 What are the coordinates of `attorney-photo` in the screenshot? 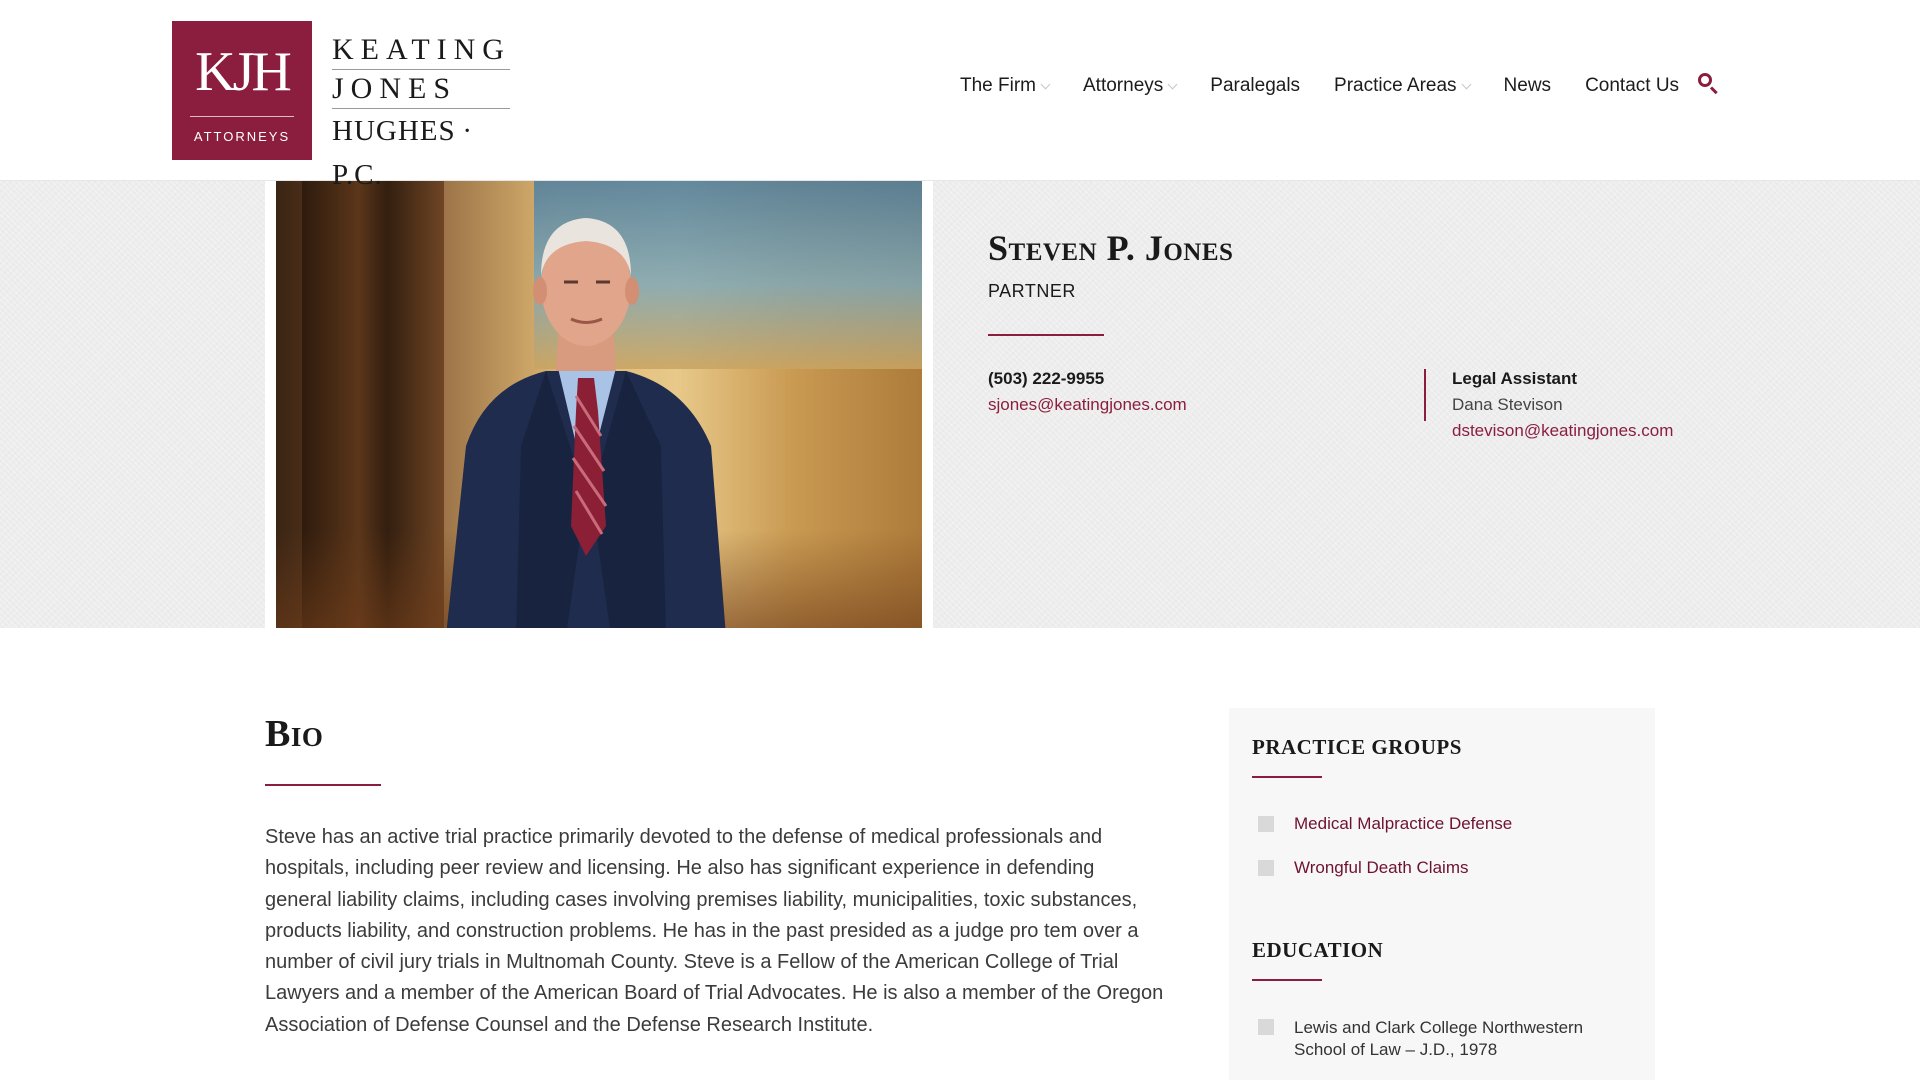 It's located at (599, 404).